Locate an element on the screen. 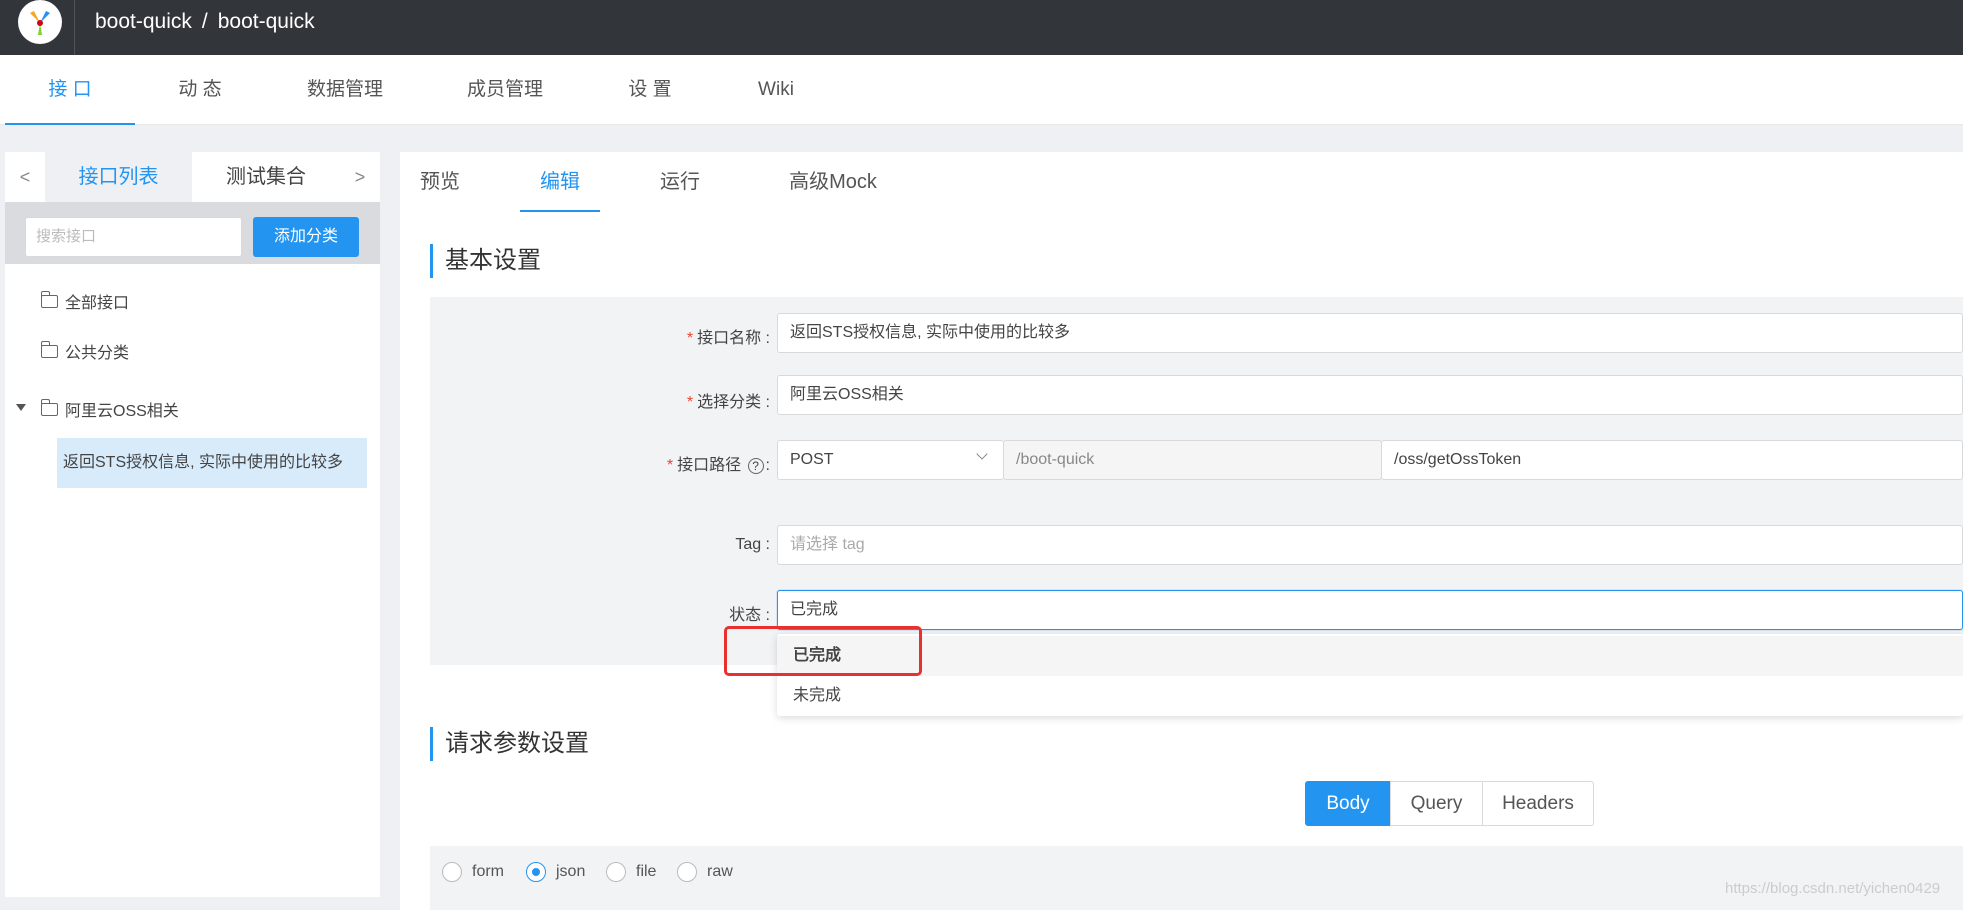 Image resolution: width=1963 pixels, height=910 pixels. base-path-display: /boot-quick is located at coordinates (1192, 460).